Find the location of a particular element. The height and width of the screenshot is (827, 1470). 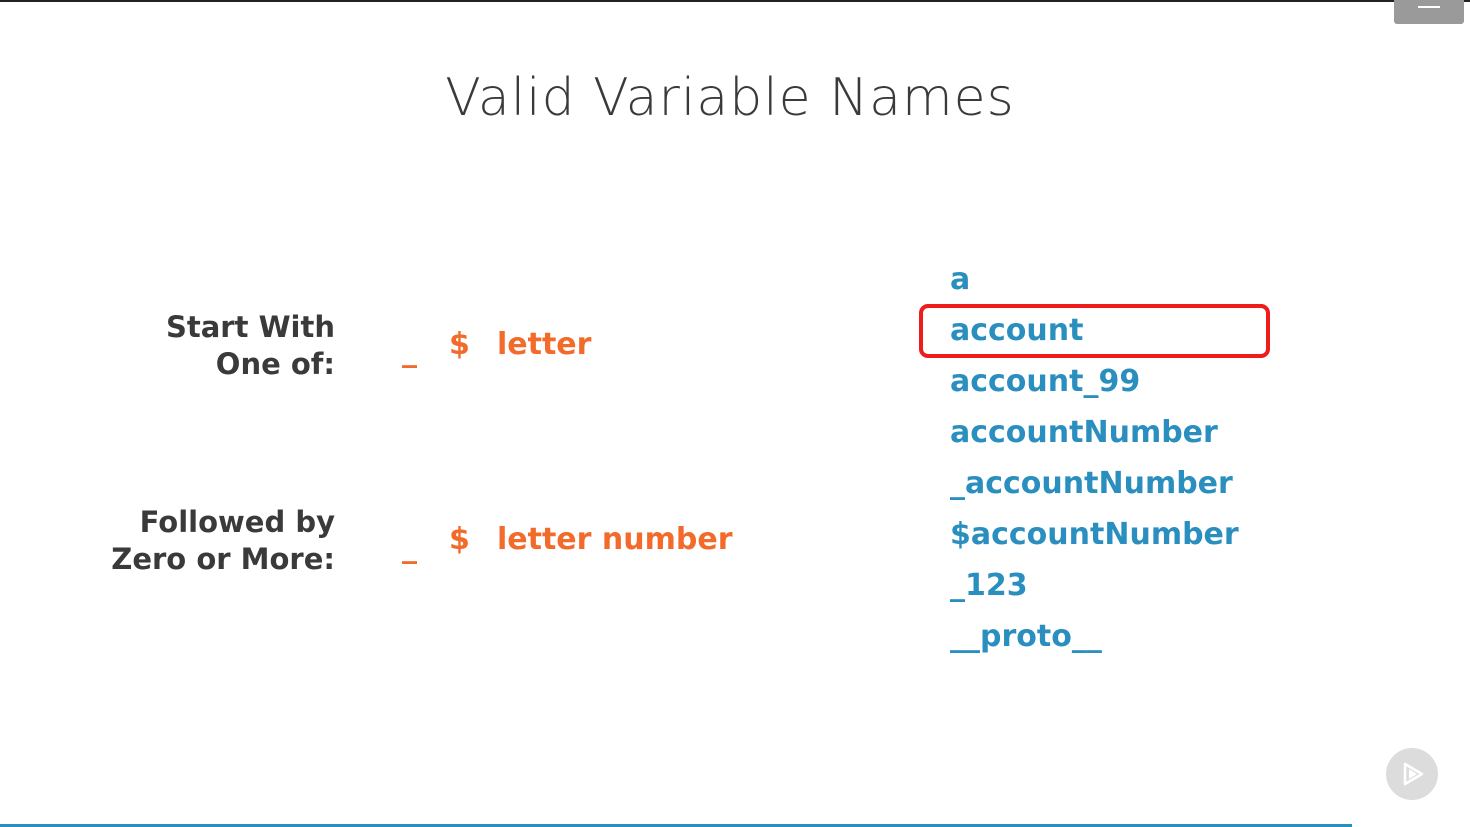

follow-rule-label-line2: Zero or More: is located at coordinates (223, 559).